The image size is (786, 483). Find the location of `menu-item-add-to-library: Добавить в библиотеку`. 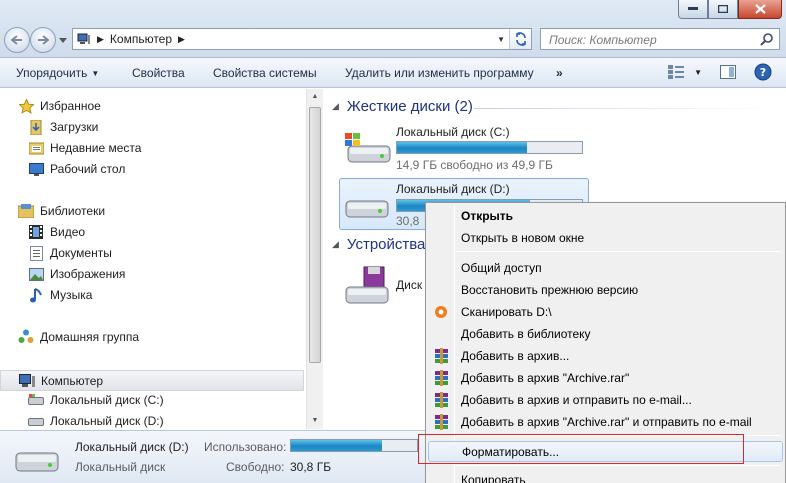

menu-item-add-to-library: Добавить в библиотеку is located at coordinates (605, 333).